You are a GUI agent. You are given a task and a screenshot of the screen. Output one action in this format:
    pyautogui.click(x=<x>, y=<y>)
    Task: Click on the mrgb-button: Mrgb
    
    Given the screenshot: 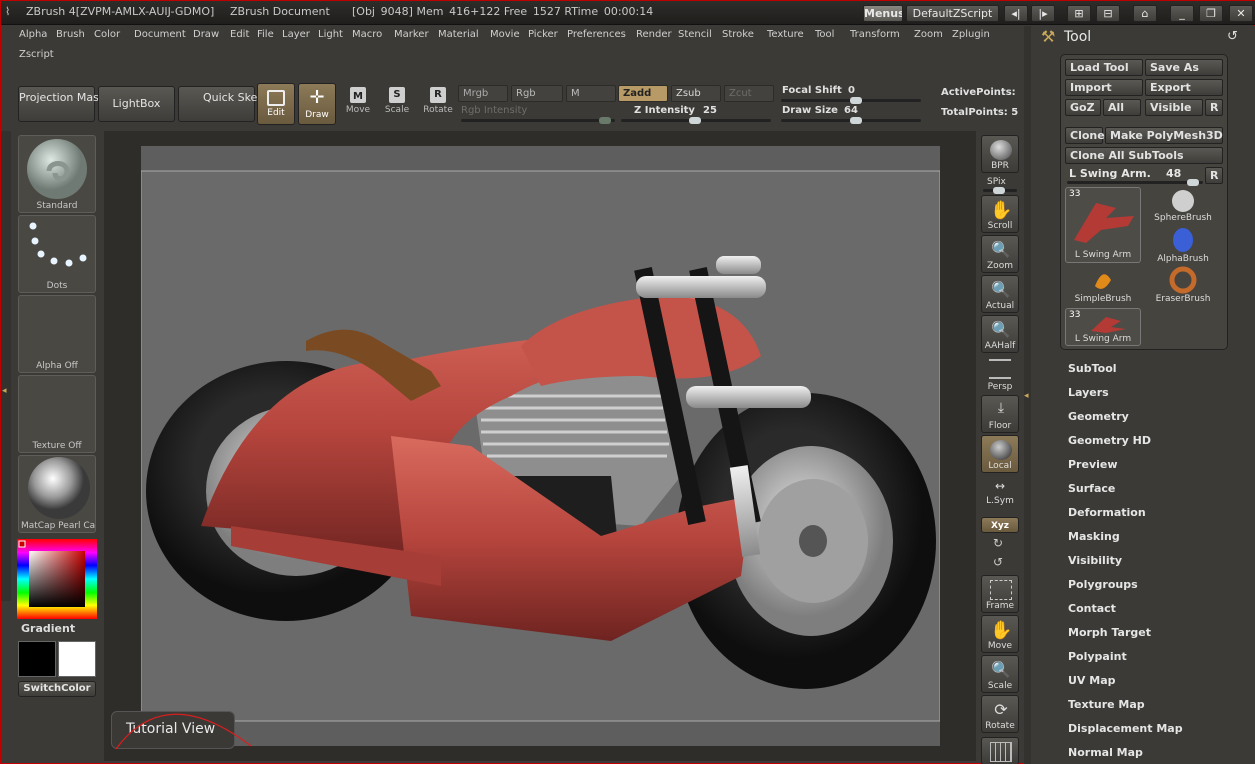 What is the action you would take?
    pyautogui.click(x=483, y=93)
    